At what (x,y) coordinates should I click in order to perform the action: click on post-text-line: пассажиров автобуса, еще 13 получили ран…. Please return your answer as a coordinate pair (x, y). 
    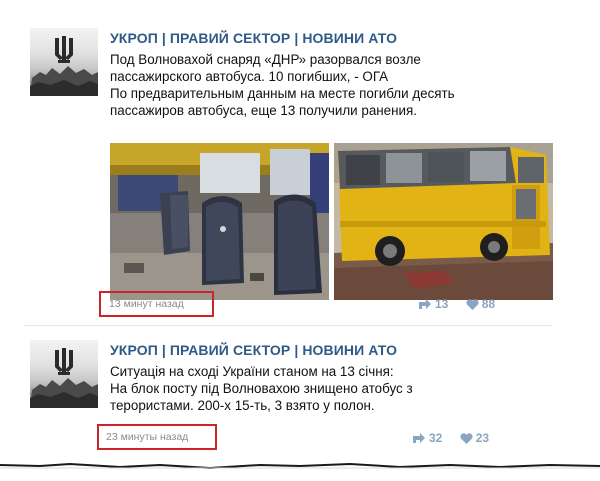
    Looking at the image, I should click on (263, 110).